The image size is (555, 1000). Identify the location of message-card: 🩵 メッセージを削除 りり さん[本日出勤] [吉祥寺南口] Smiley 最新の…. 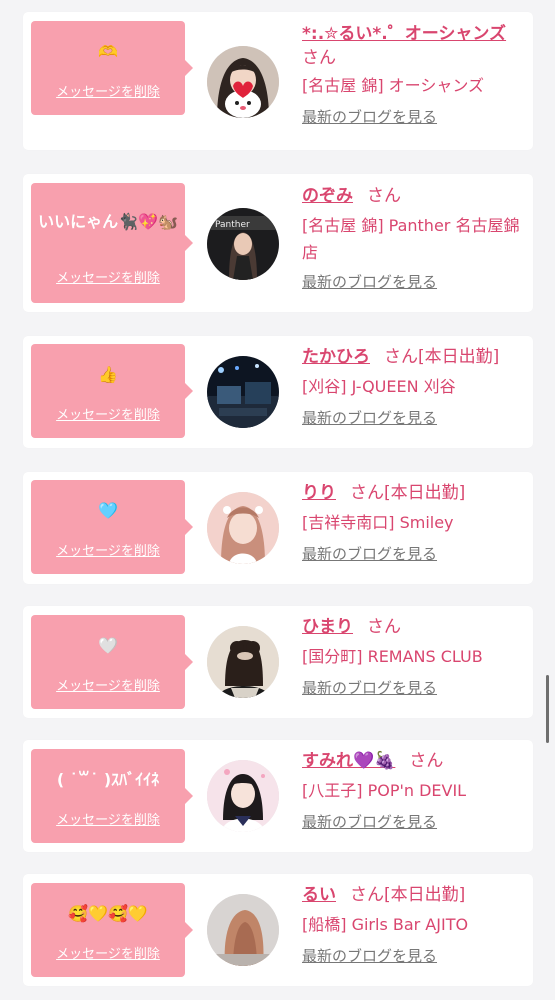
(278, 528).